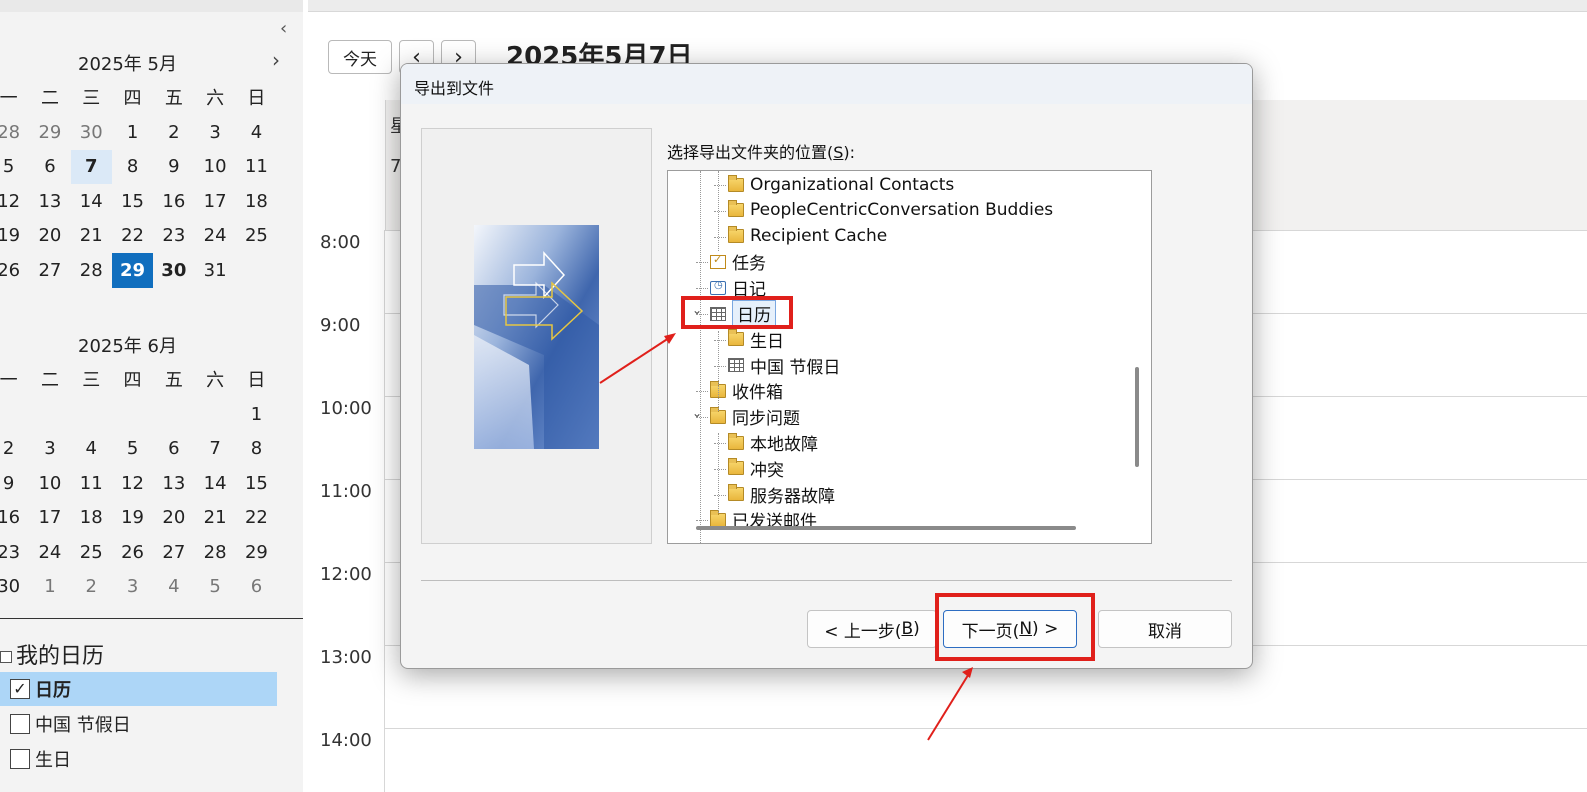 The image size is (1587, 792). I want to click on calendar-item-calendar: ✓ 日历, so click(138, 689).